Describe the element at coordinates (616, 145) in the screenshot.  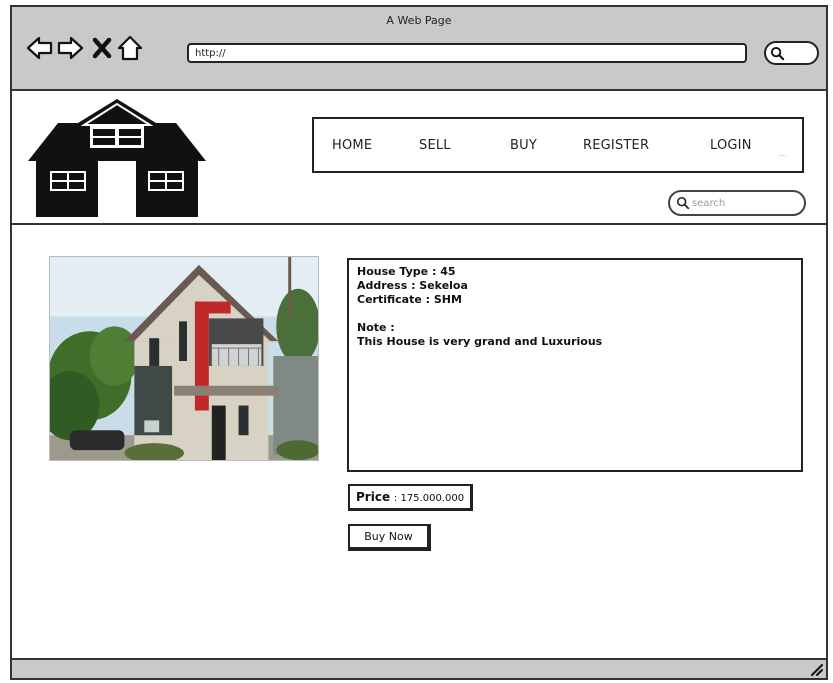
I see `nav-register: REGISTER` at that location.